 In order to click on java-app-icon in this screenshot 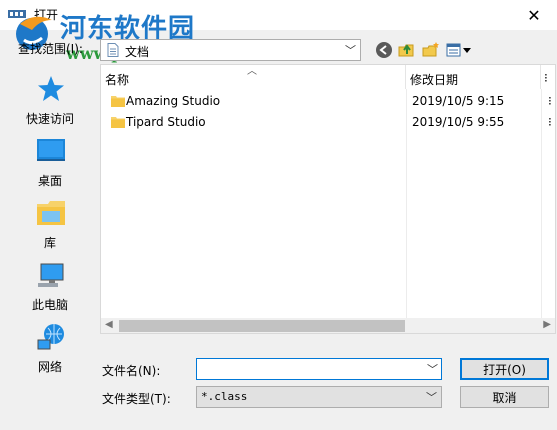, I will do `click(17, 14)`.